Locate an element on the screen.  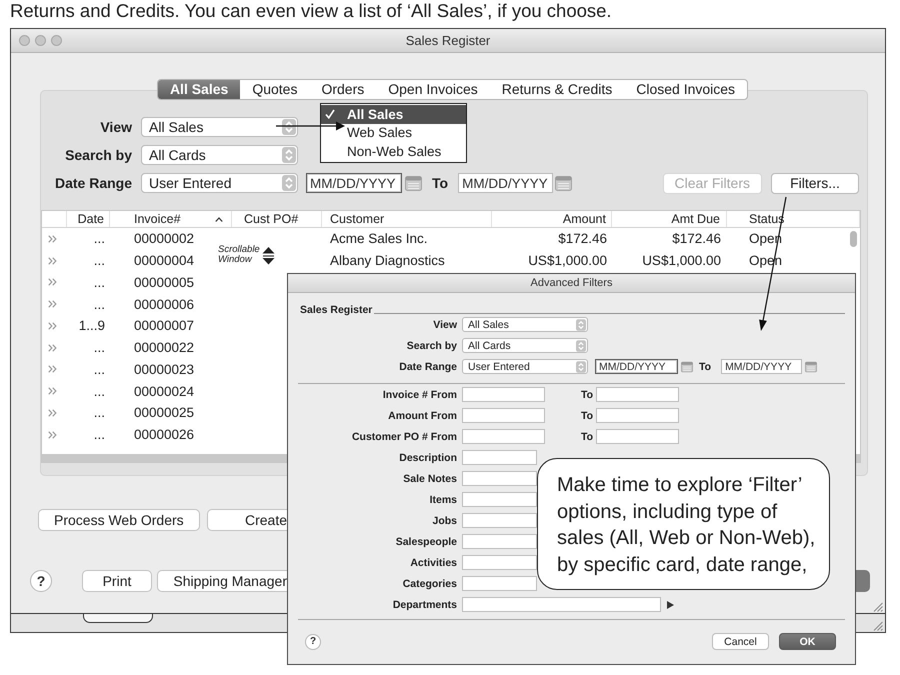
table-cell: $172.46 is located at coordinates (582, 238).